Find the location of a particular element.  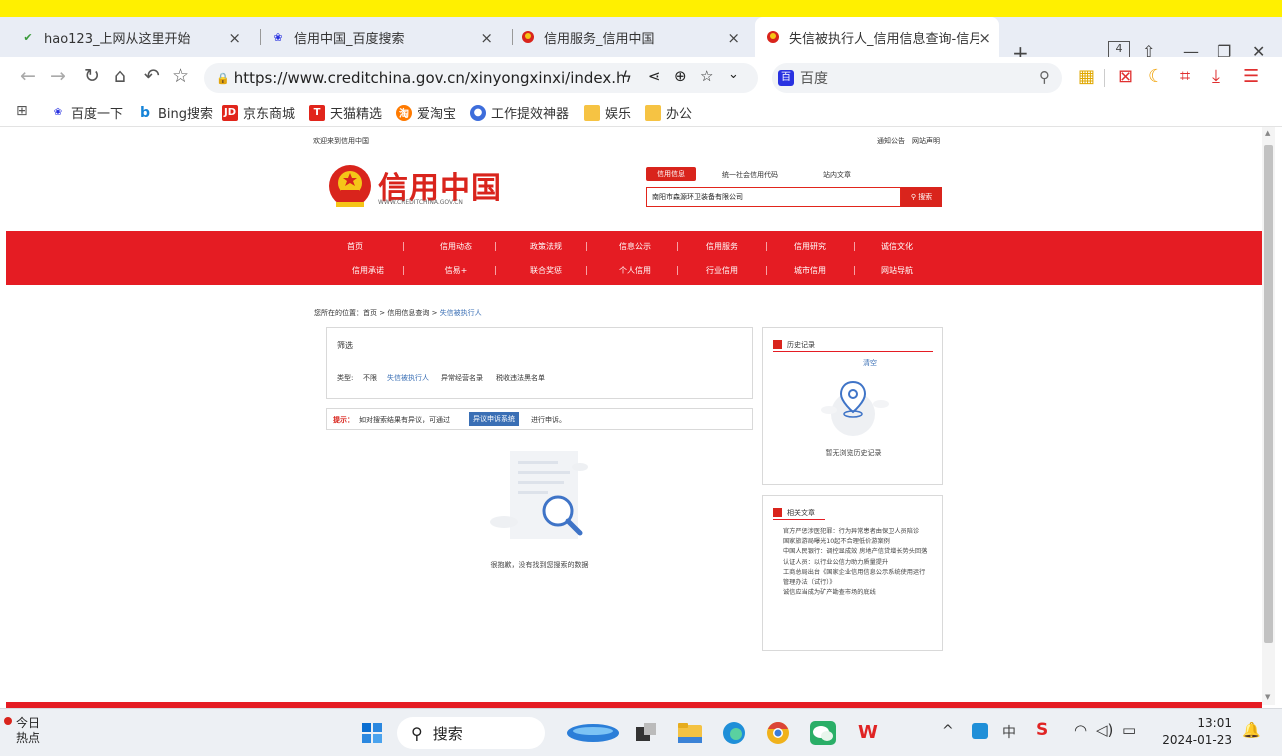

hao123-icon: ✔ is located at coordinates (28, 37).